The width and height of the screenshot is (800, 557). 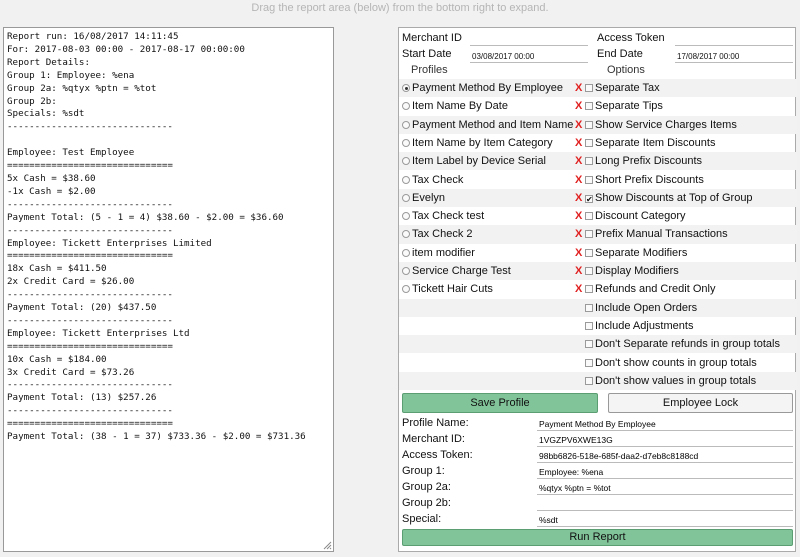 What do you see at coordinates (491, 271) in the screenshot?
I see `profile-item: Service Charge Test` at bounding box center [491, 271].